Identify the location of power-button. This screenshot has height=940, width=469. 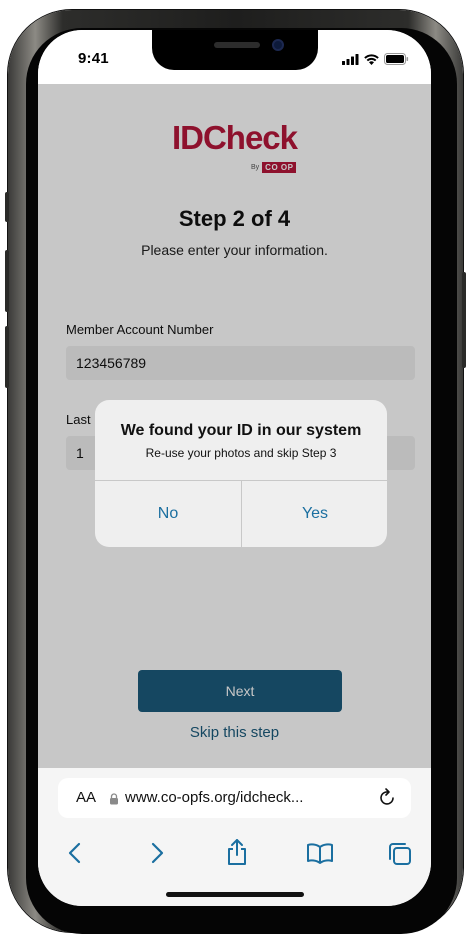
(464, 320).